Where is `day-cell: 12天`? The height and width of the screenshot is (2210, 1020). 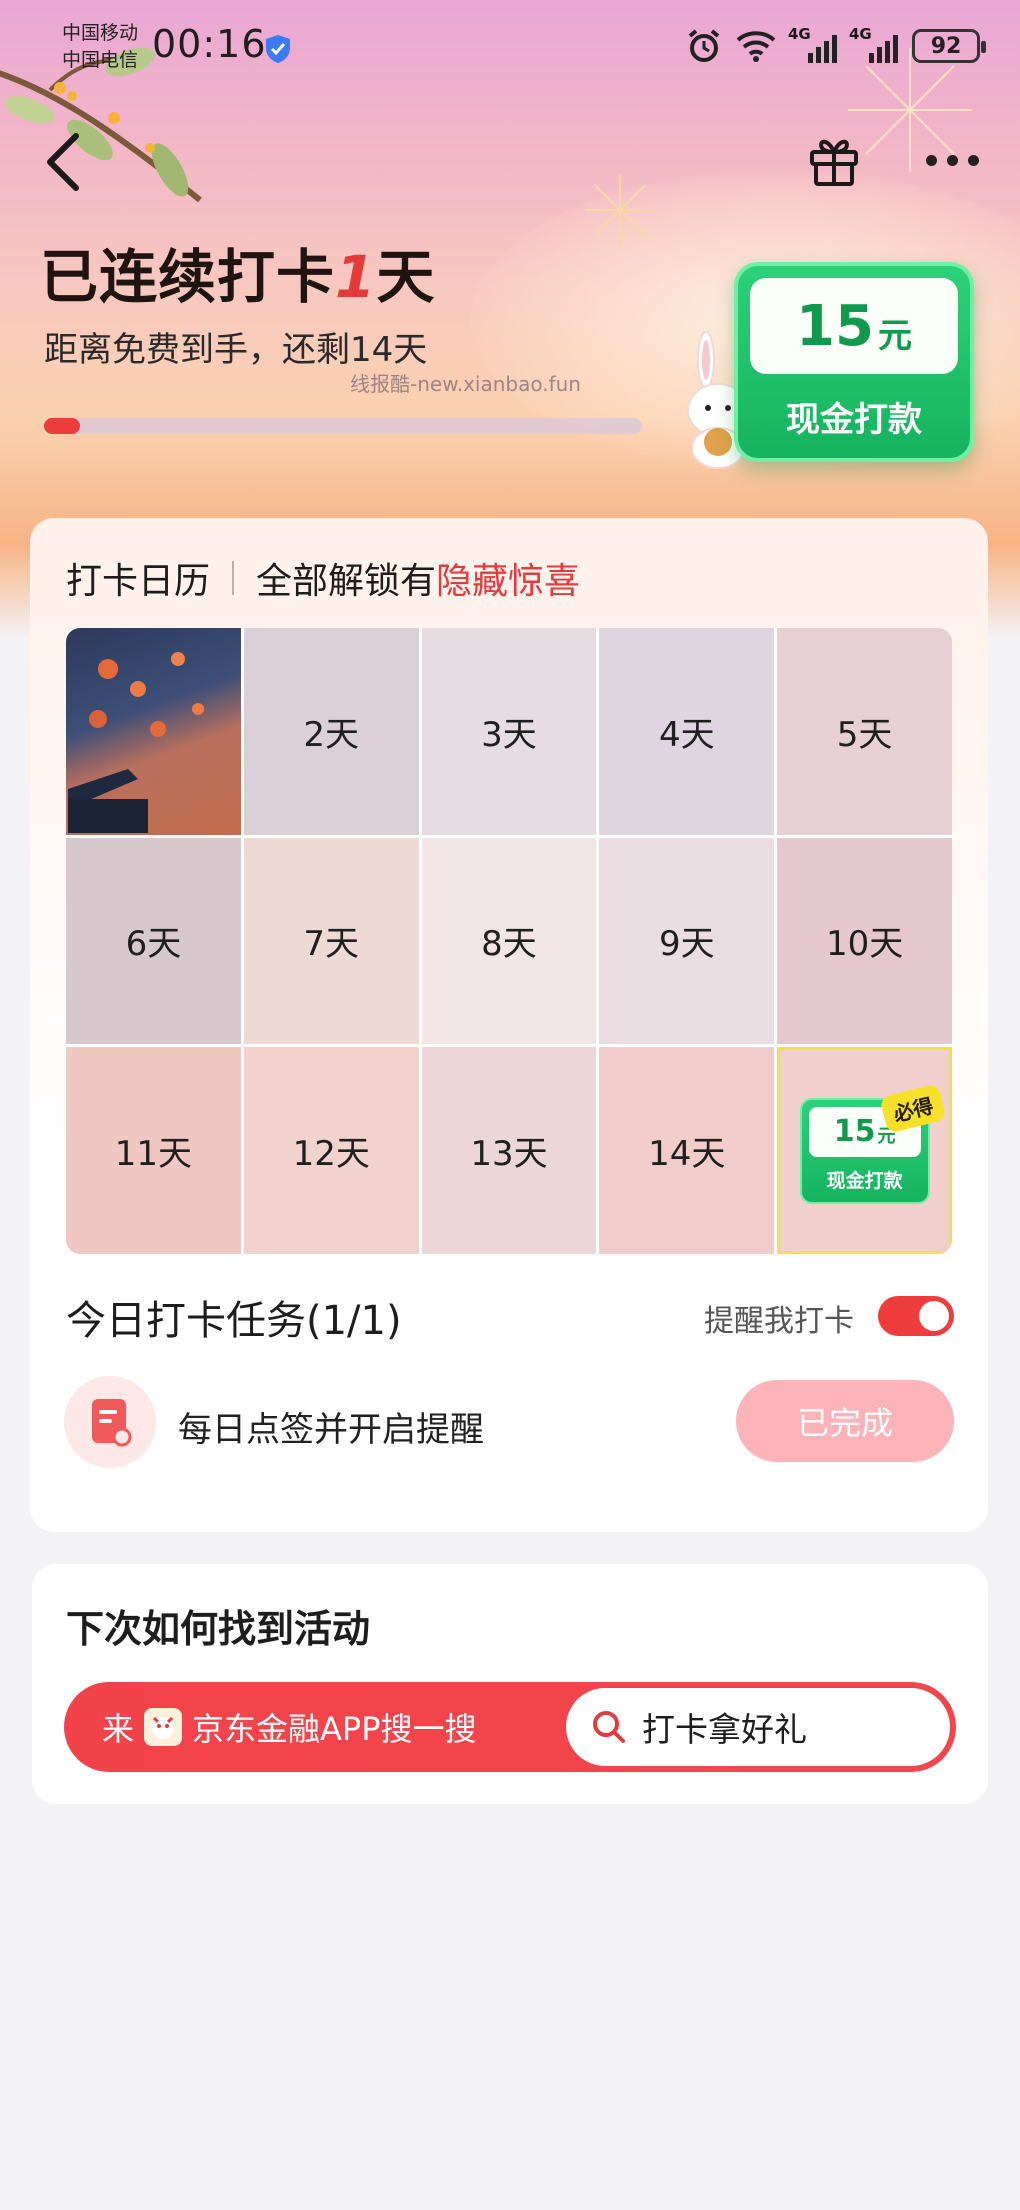
day-cell: 12天 is located at coordinates (331, 1150).